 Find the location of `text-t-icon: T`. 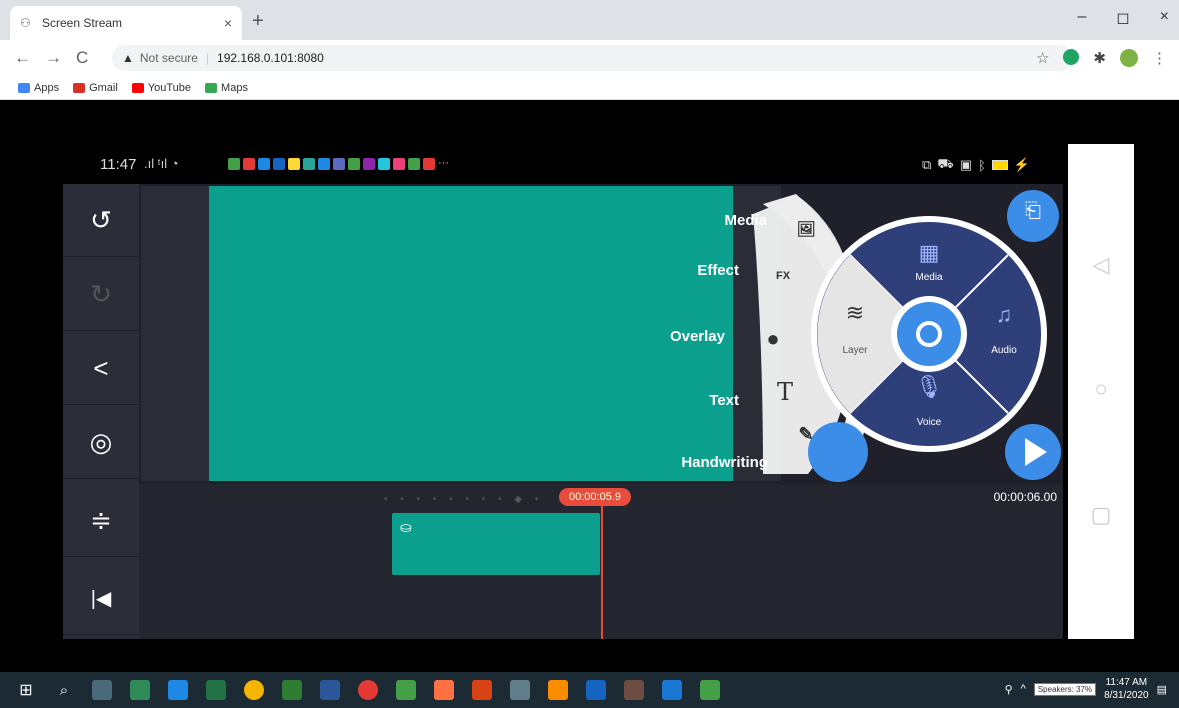

text-t-icon: T is located at coordinates (785, 392).